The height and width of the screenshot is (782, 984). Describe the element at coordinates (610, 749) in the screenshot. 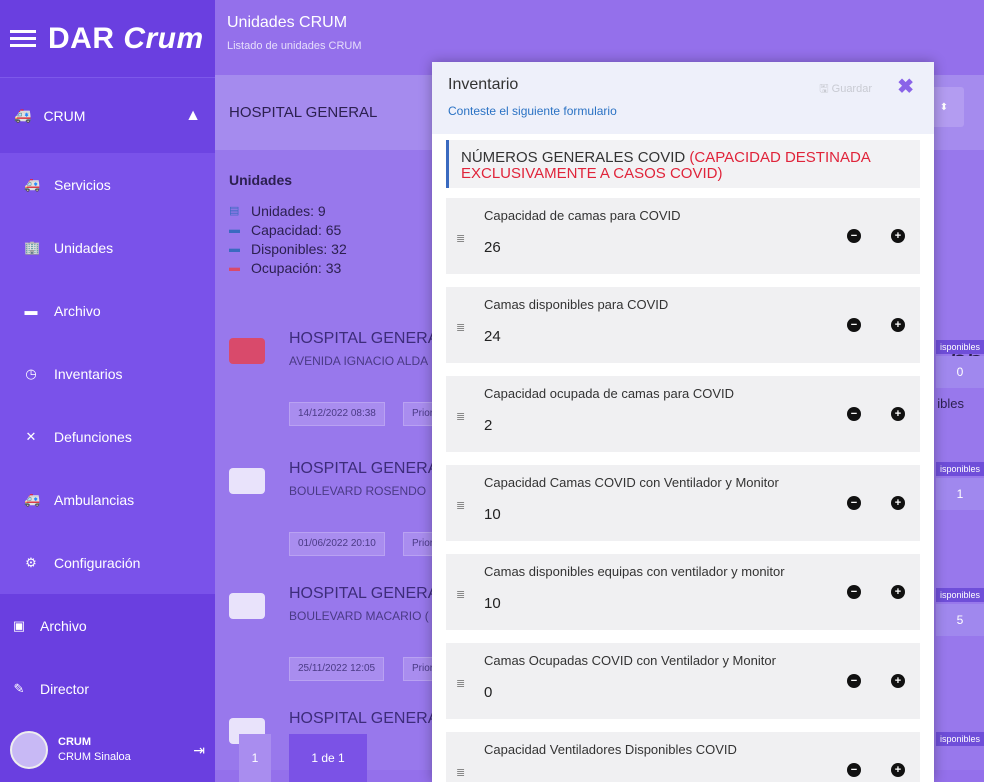

I see `field-label: Capacidad Ventiladores Disponibles COVID` at that location.